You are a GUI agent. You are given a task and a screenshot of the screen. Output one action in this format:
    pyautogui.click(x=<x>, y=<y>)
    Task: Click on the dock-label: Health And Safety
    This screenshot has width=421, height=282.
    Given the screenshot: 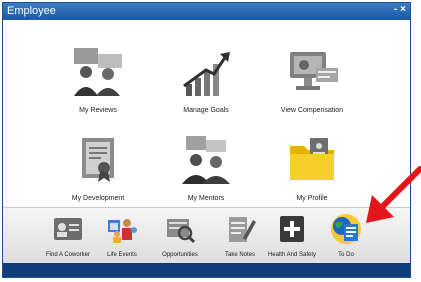 What is the action you would take?
    pyautogui.click(x=292, y=255)
    